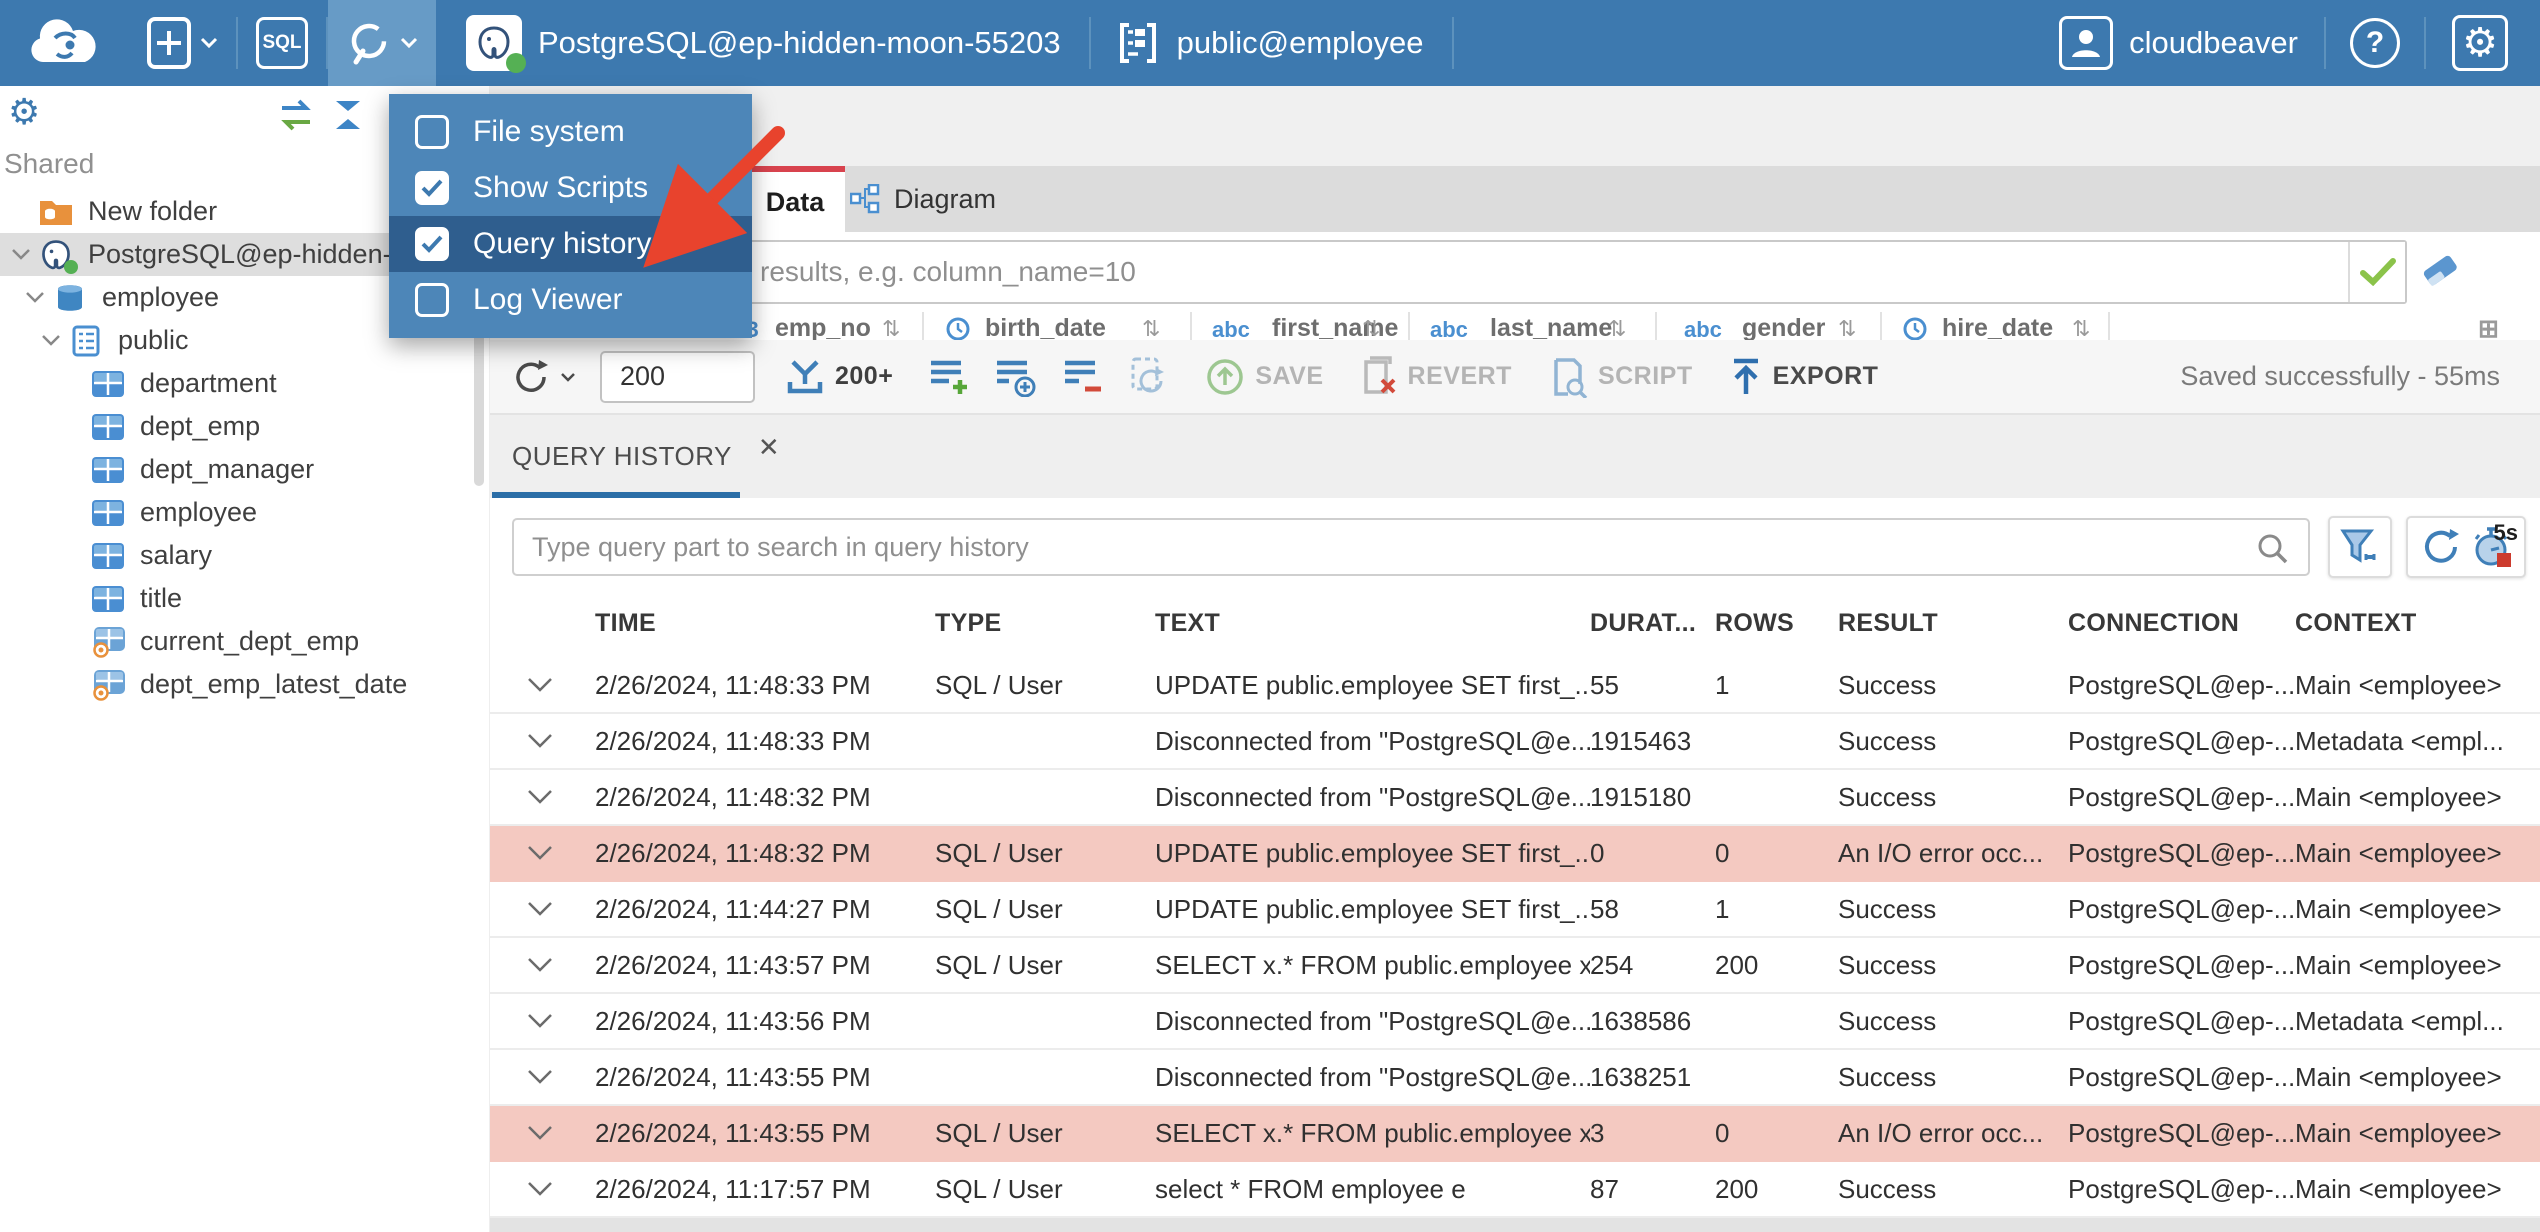 This screenshot has width=2540, height=1232. Describe the element at coordinates (570, 244) in the screenshot. I see `menu-item-query-history: Query history` at that location.